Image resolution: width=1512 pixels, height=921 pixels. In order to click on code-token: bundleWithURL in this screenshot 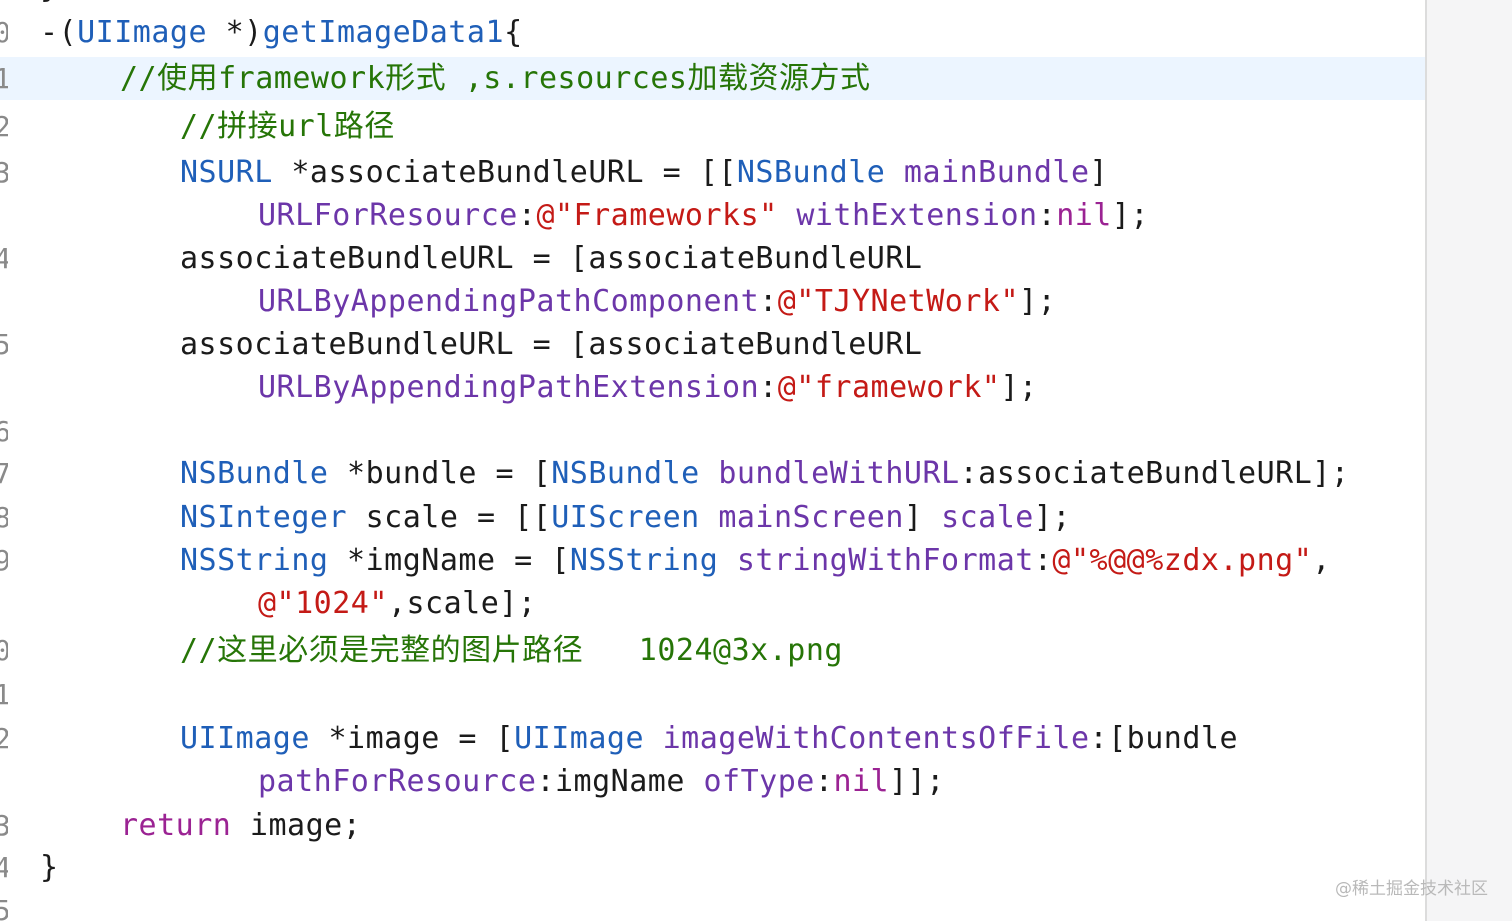, I will do `click(839, 473)`.